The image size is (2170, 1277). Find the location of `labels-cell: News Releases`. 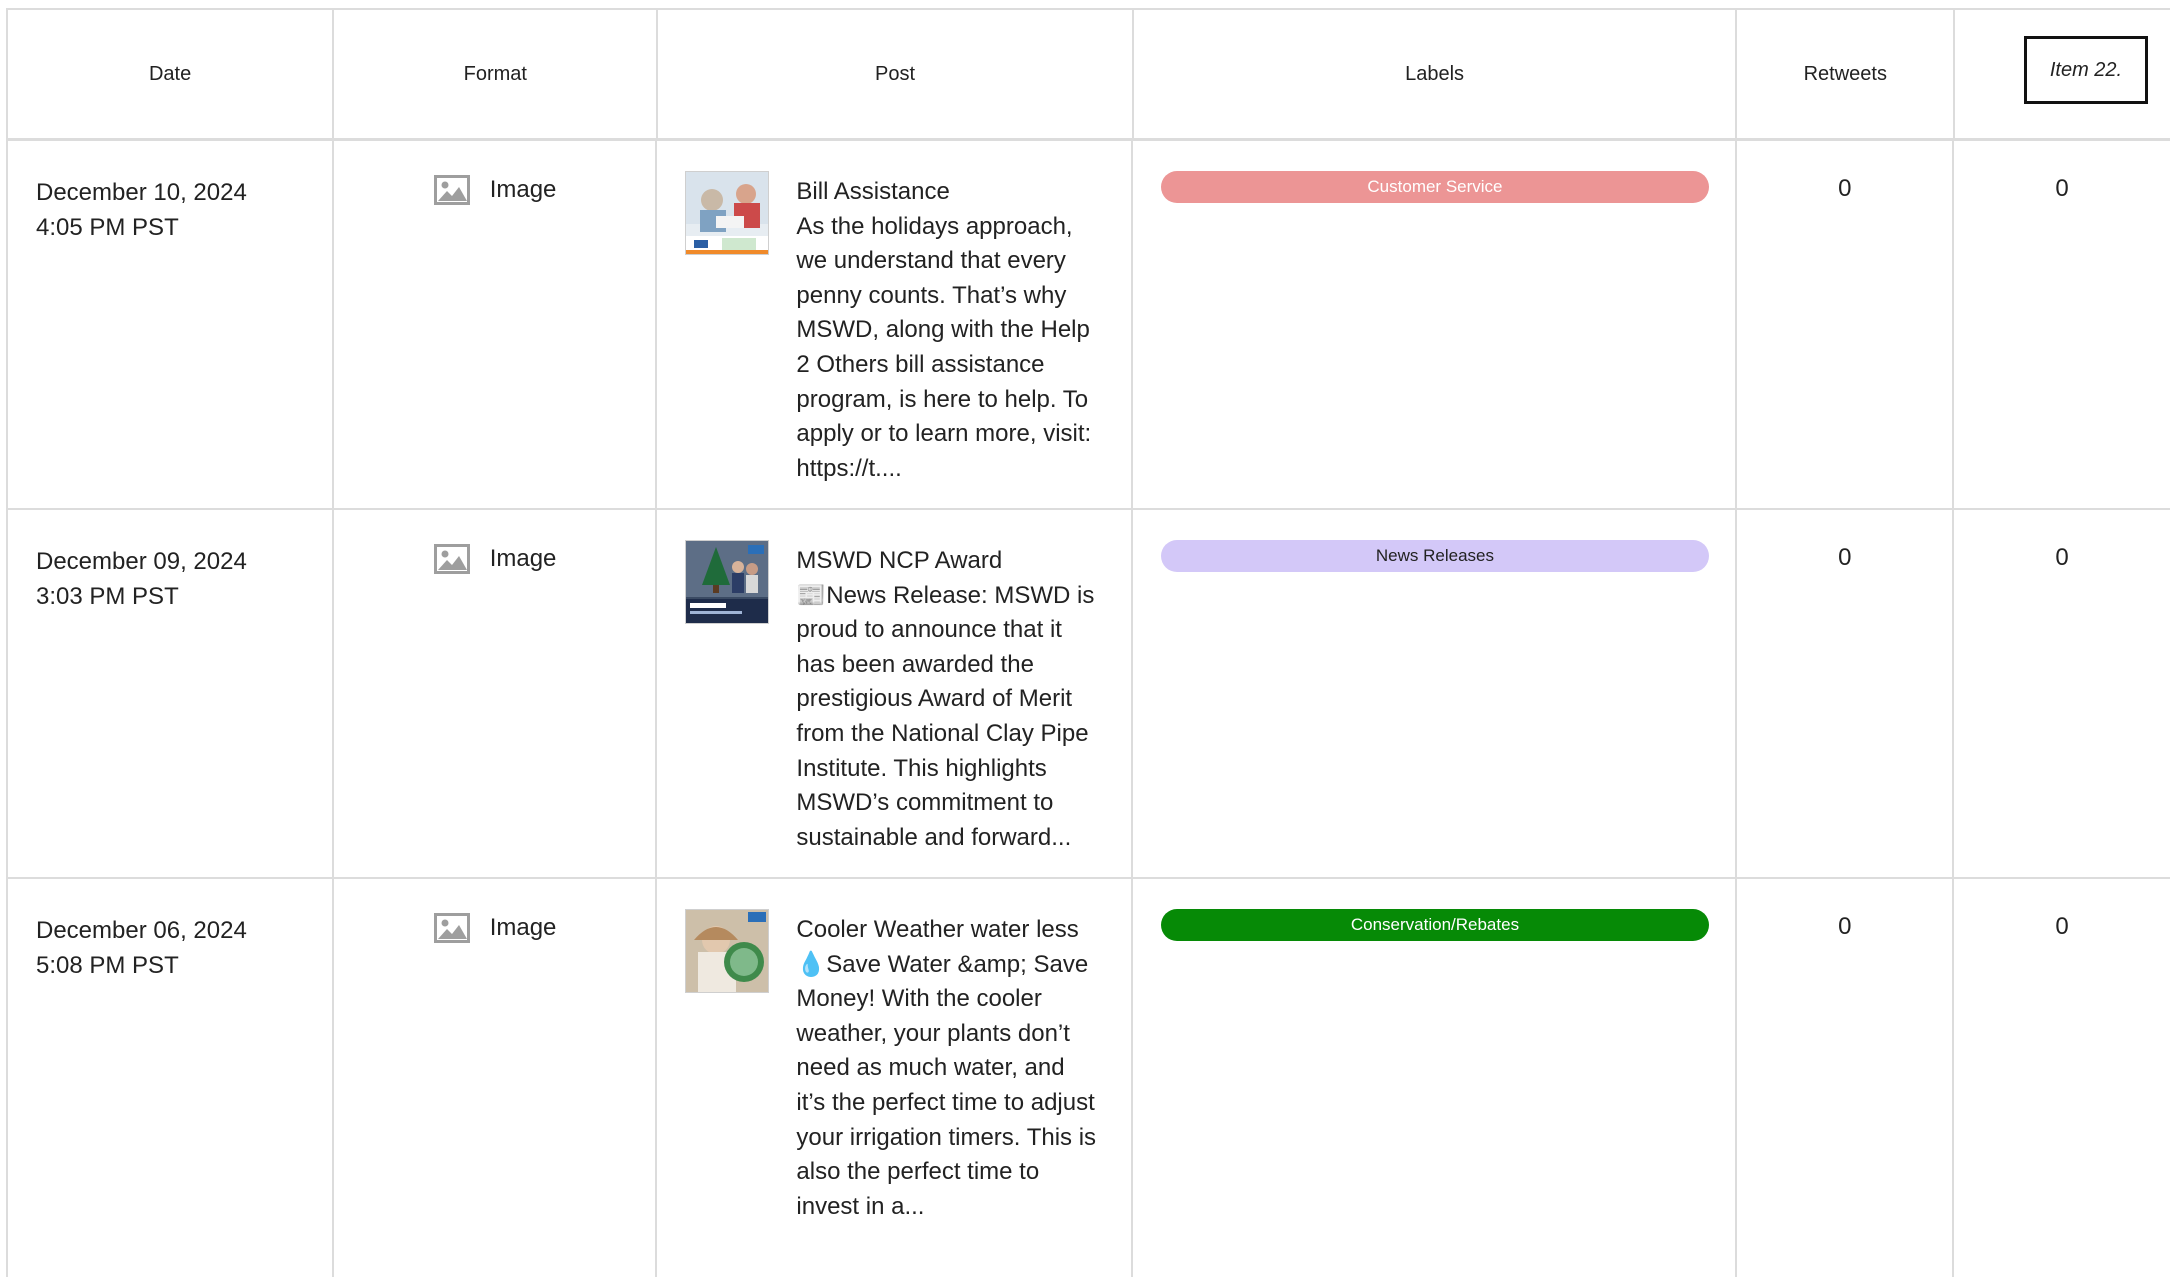

labels-cell: News Releases is located at coordinates (1435, 693).